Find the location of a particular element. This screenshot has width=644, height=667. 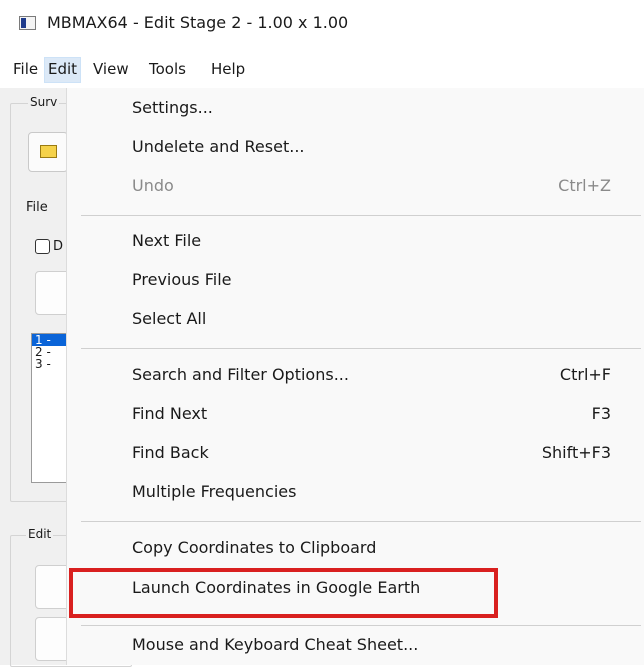

window-title: MBMAX64 - Edit Stage 2 - 1.00 x 1.00 is located at coordinates (198, 22).